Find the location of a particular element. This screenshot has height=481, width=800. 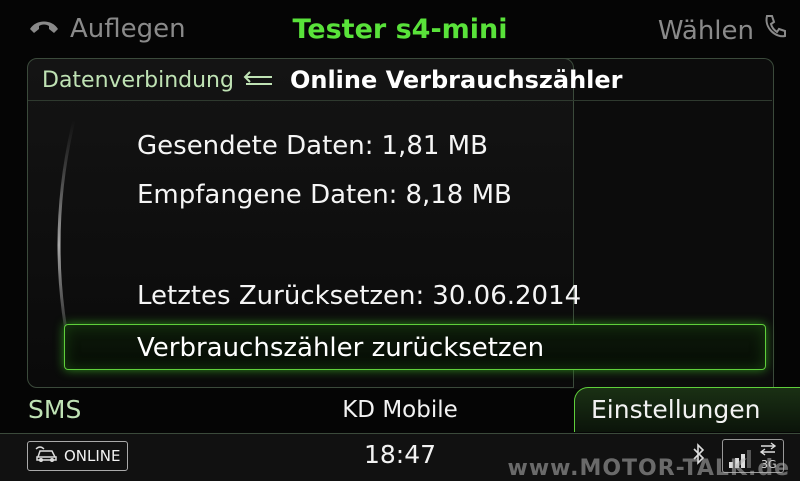

breadcrumb-parent: Datenverbindung is located at coordinates (138, 80).